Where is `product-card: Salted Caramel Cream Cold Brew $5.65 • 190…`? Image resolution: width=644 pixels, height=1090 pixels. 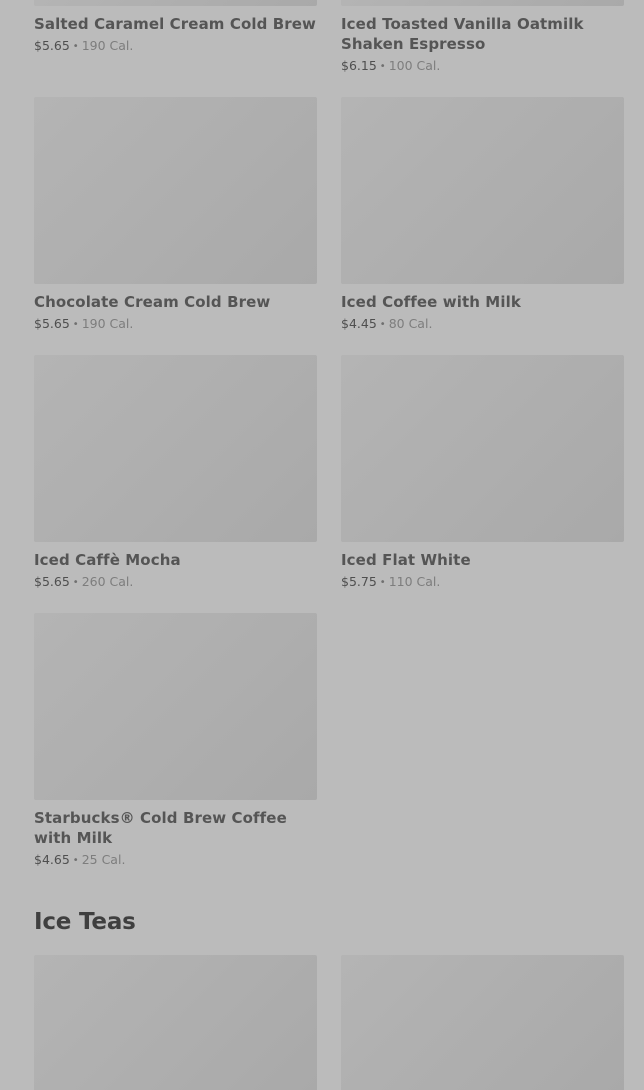 product-card: Salted Caramel Cream Cold Brew $5.65 • 190… is located at coordinates (175, 28).